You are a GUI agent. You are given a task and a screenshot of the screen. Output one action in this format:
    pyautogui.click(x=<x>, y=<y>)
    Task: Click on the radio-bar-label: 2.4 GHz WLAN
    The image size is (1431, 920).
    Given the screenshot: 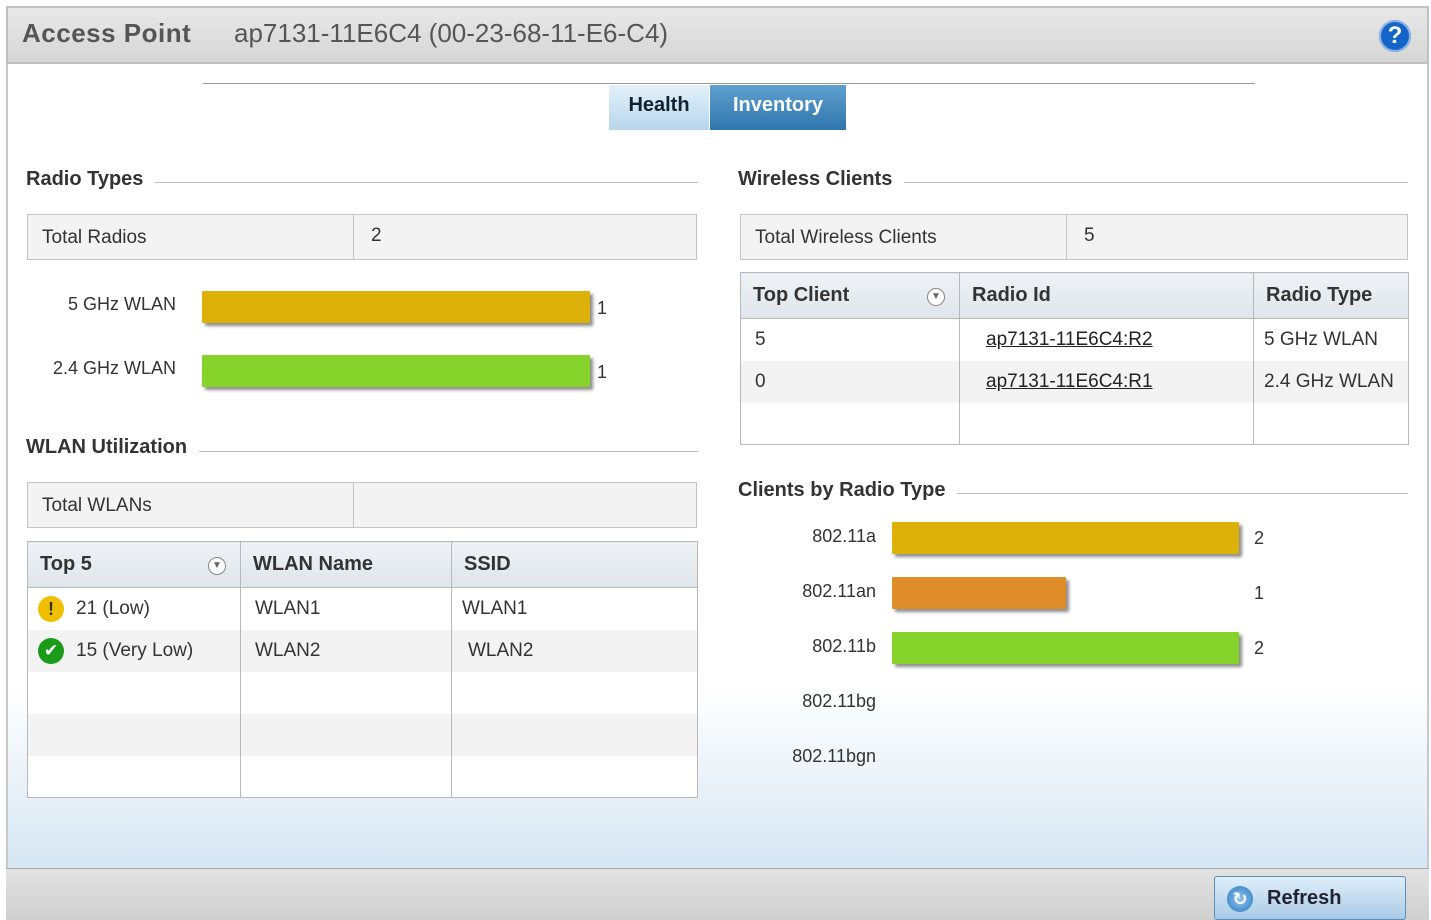 What is the action you would take?
    pyautogui.click(x=114, y=368)
    